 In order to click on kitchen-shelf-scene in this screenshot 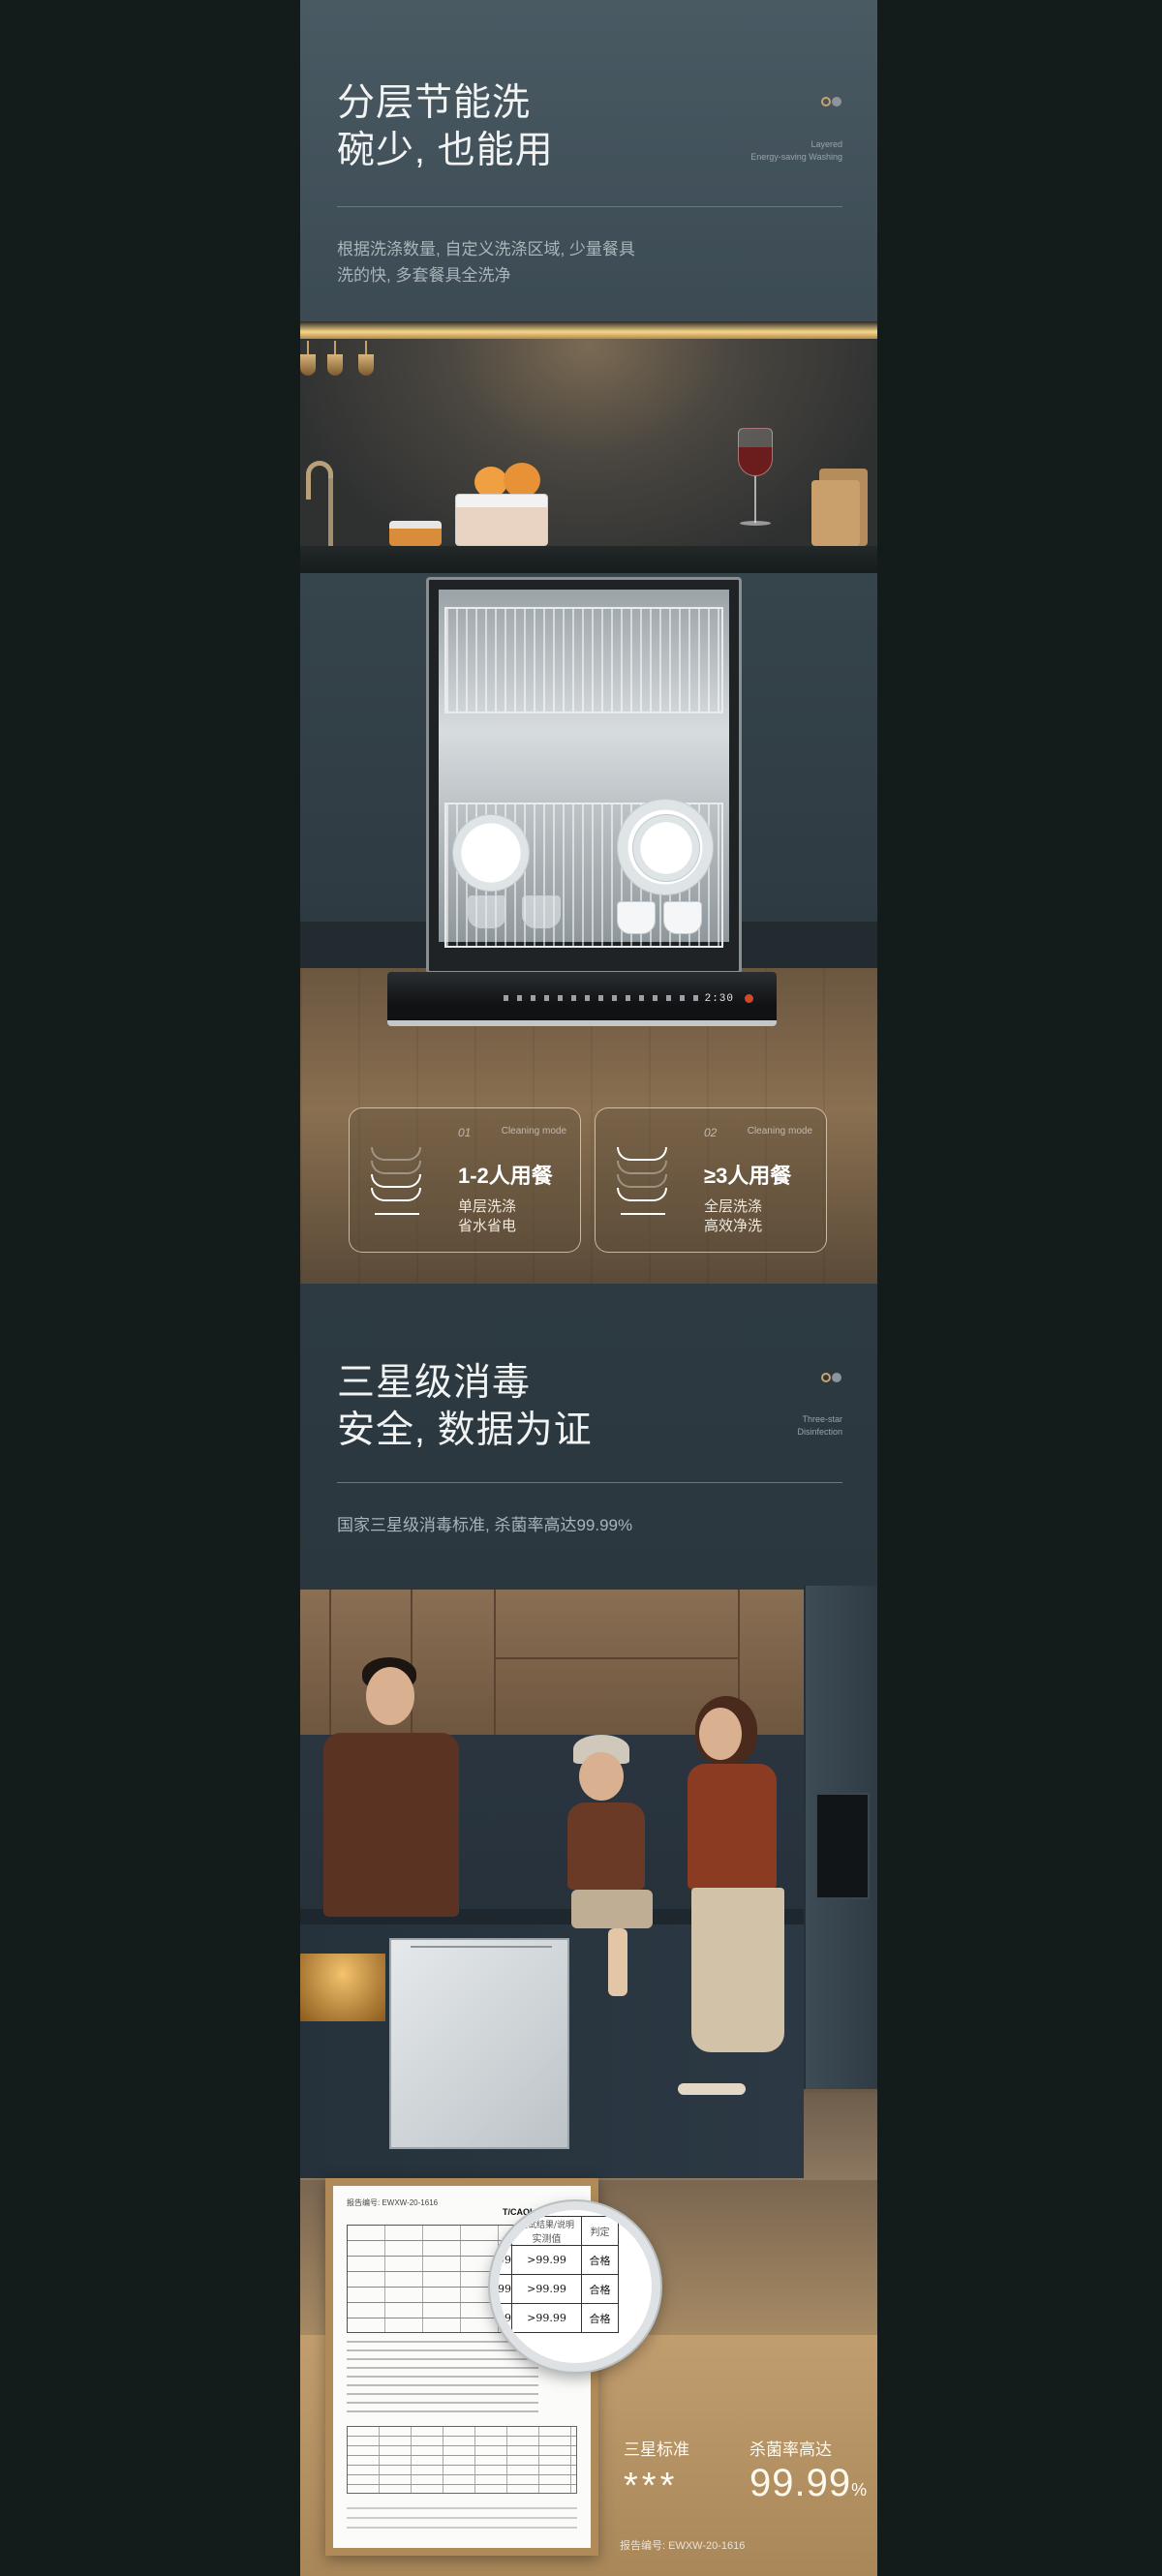, I will do `click(588, 447)`.